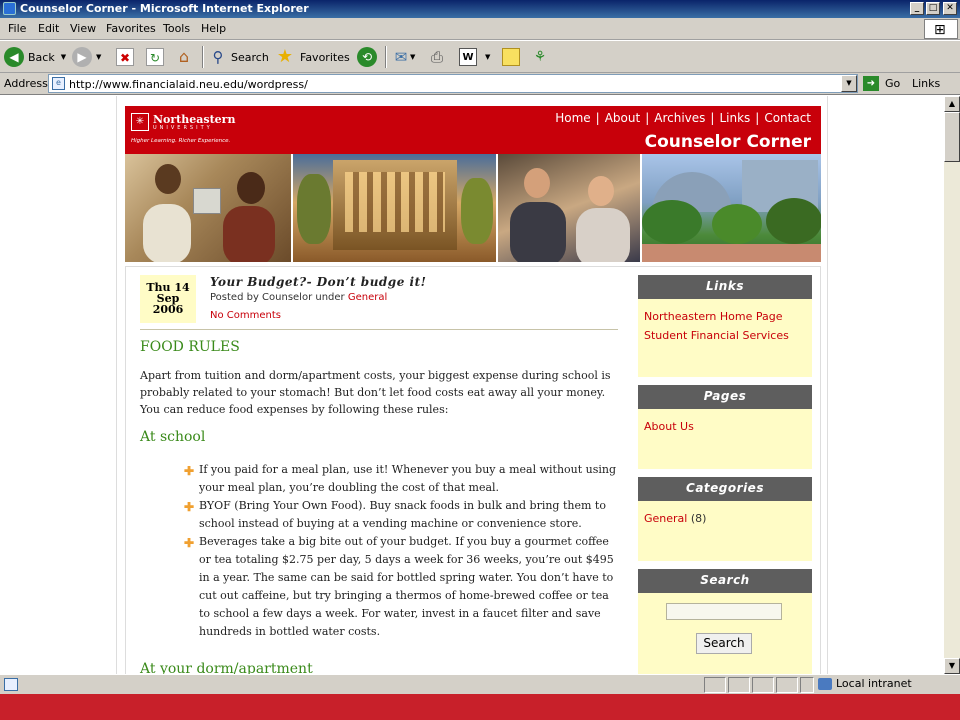 Image resolution: width=960 pixels, height=720 pixels. What do you see at coordinates (725, 489) in the screenshot?
I see `categories-widget-title: Categories` at bounding box center [725, 489].